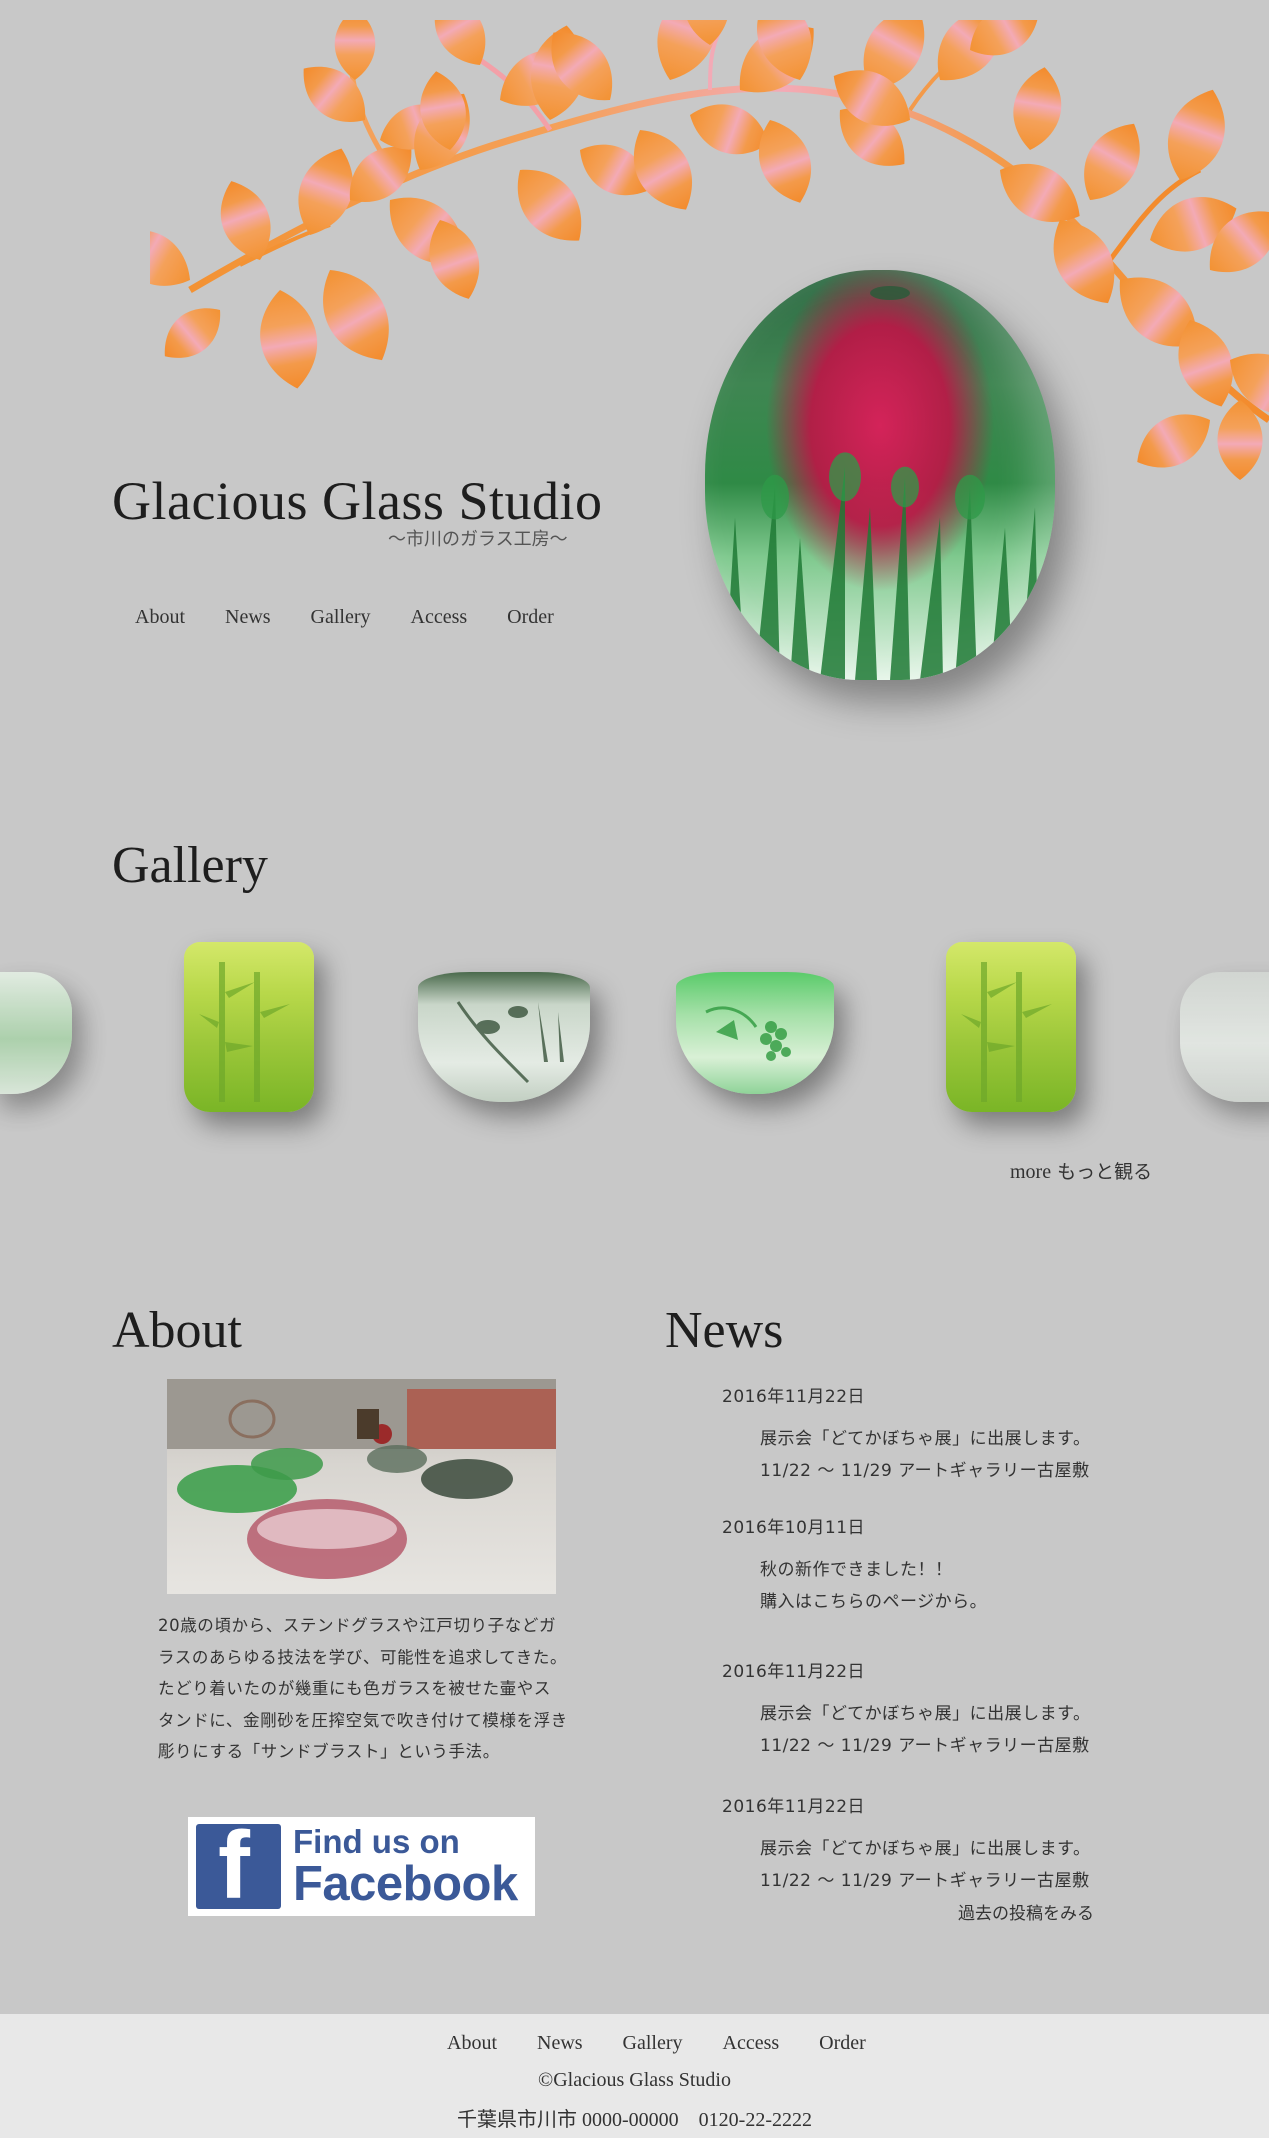 This screenshot has width=1269, height=2138. I want to click on gallery-more-link: more もっと観る, so click(1081, 1170).